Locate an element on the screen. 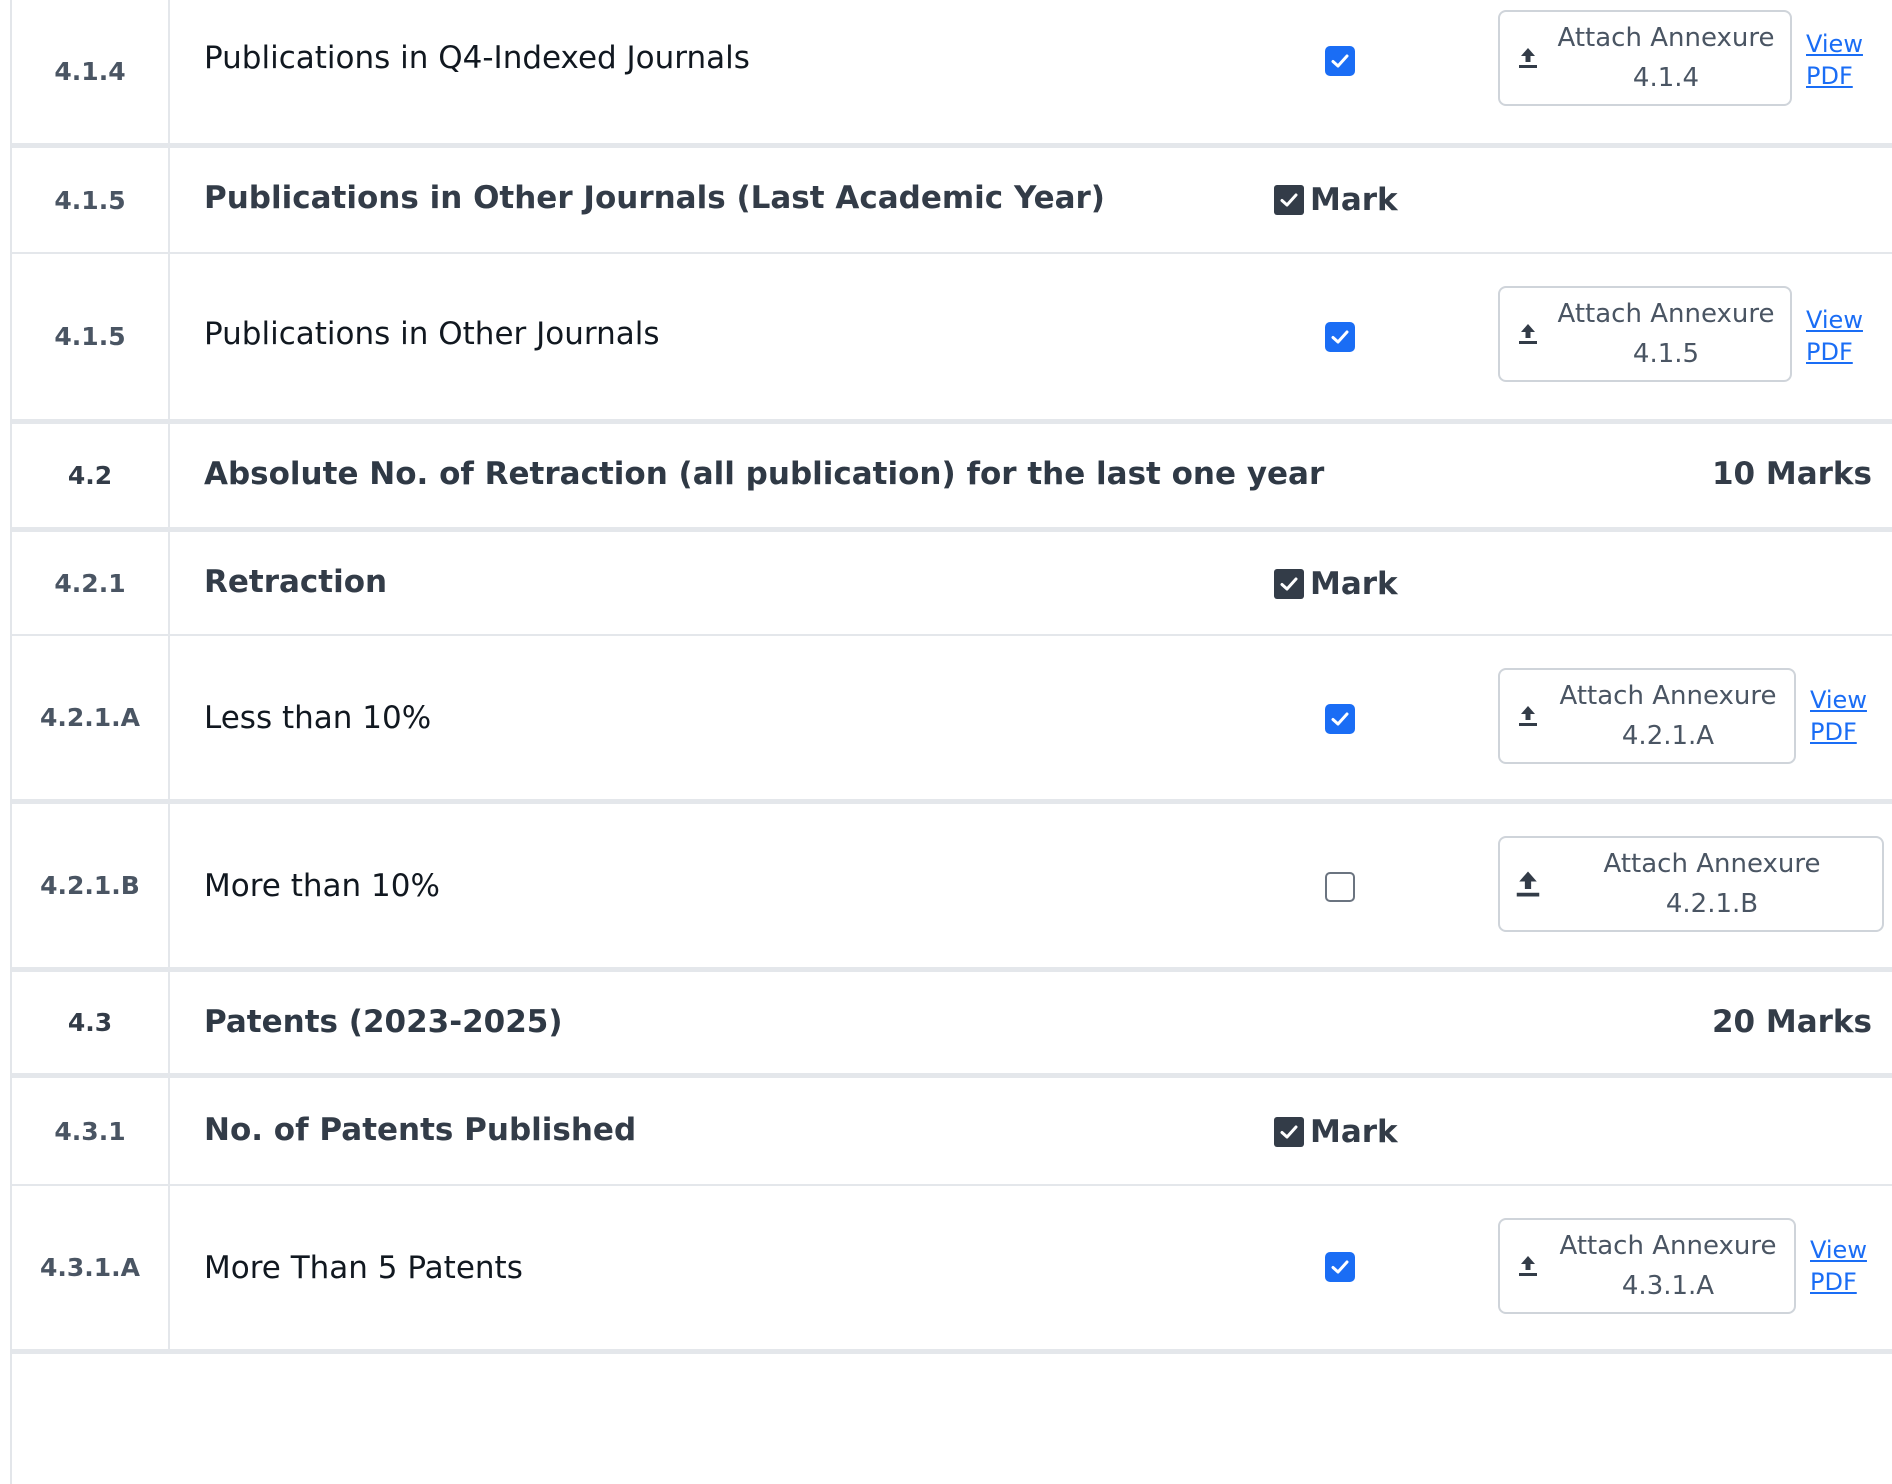 Image resolution: width=1892 pixels, height=1484 pixels. attach-annexure-button: Attach Annexure 4.1.4 is located at coordinates (1645, 58).